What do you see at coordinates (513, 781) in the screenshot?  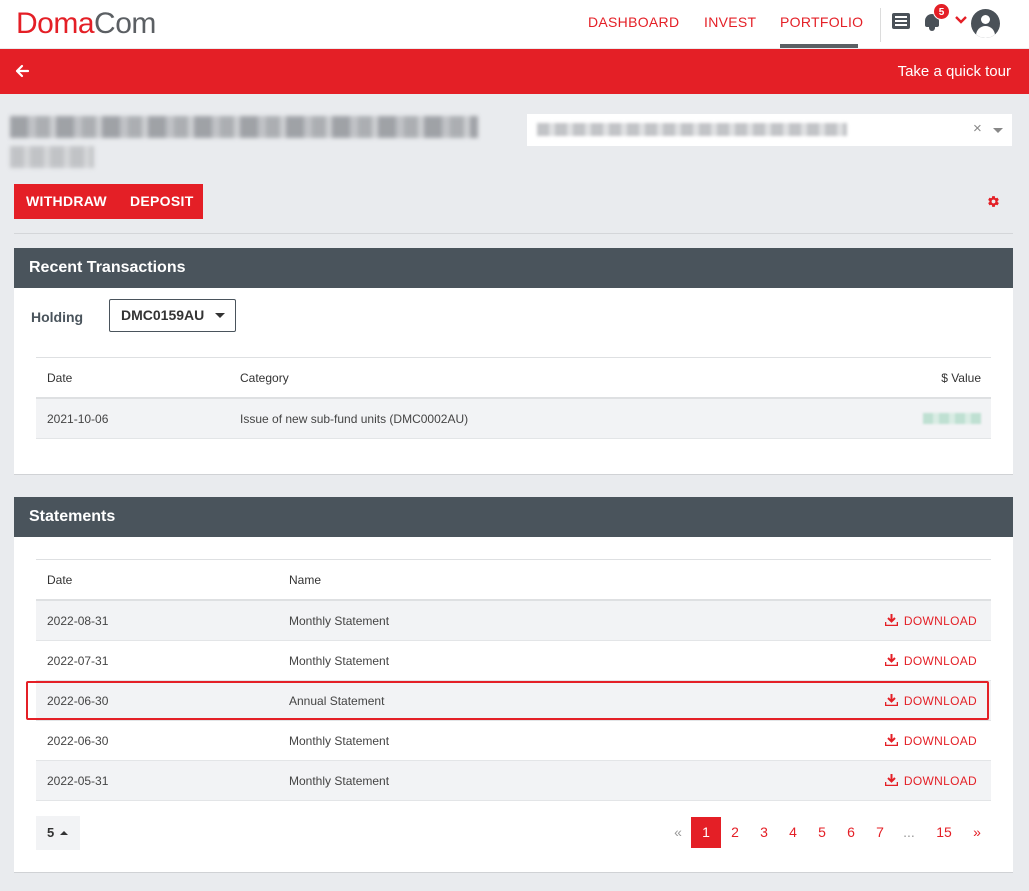 I see `table-row: 2022-05-31 Monthly Statement DOWNLOAD` at bounding box center [513, 781].